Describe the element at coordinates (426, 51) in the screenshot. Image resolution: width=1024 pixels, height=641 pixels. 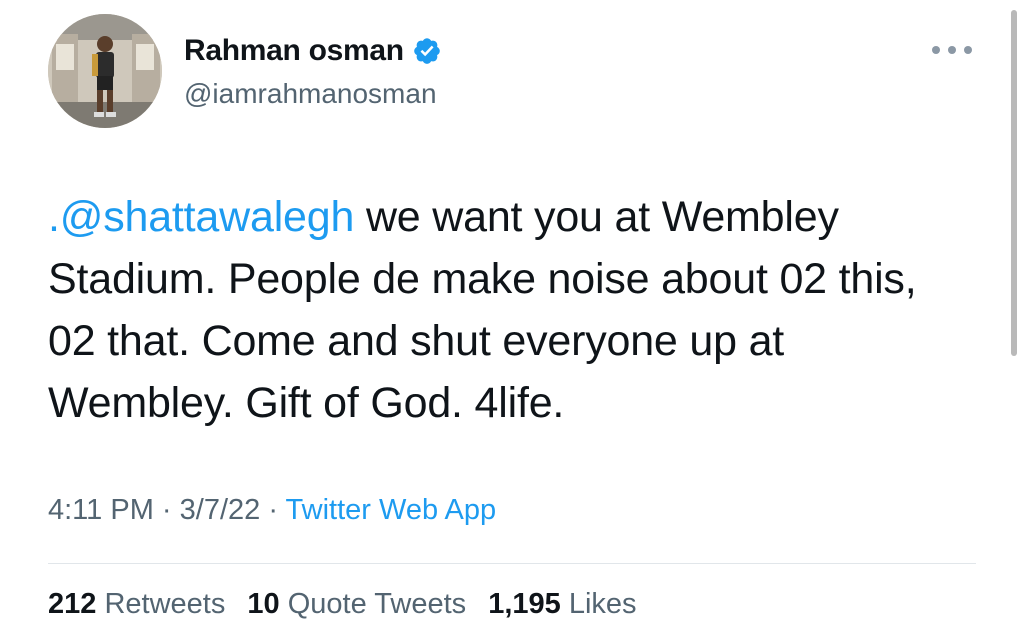
I see `verified-badge-icon` at that location.